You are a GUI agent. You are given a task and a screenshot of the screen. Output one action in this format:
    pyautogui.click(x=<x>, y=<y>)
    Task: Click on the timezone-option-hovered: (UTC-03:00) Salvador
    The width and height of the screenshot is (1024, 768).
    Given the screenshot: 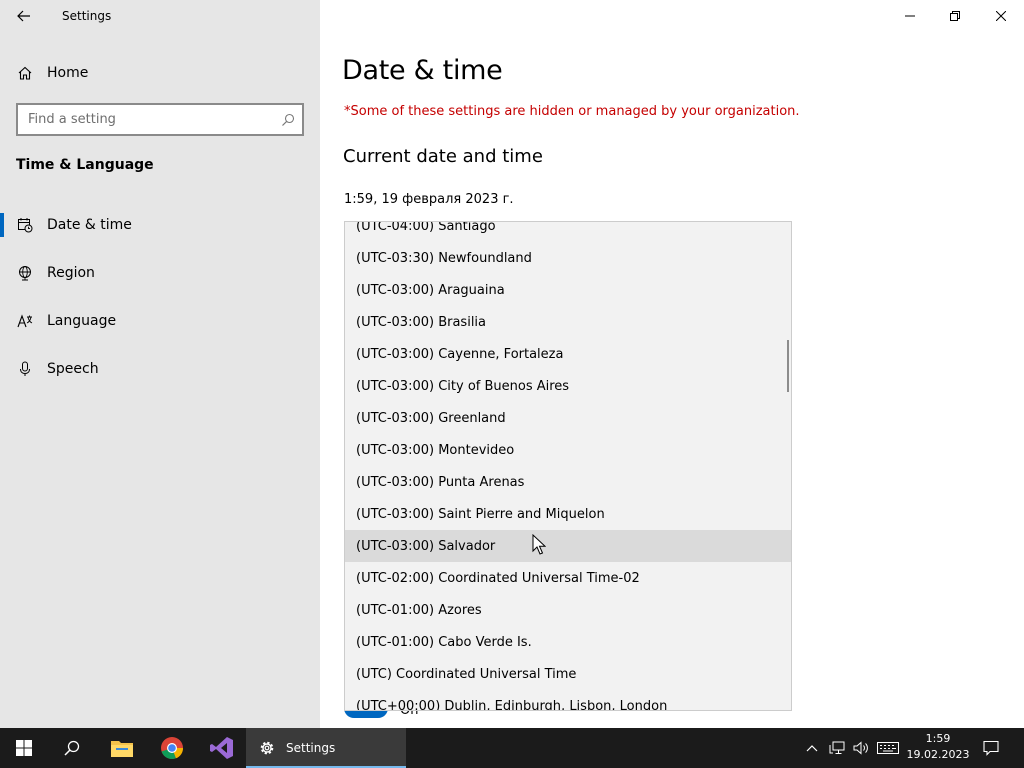 What is the action you would take?
    pyautogui.click(x=568, y=546)
    